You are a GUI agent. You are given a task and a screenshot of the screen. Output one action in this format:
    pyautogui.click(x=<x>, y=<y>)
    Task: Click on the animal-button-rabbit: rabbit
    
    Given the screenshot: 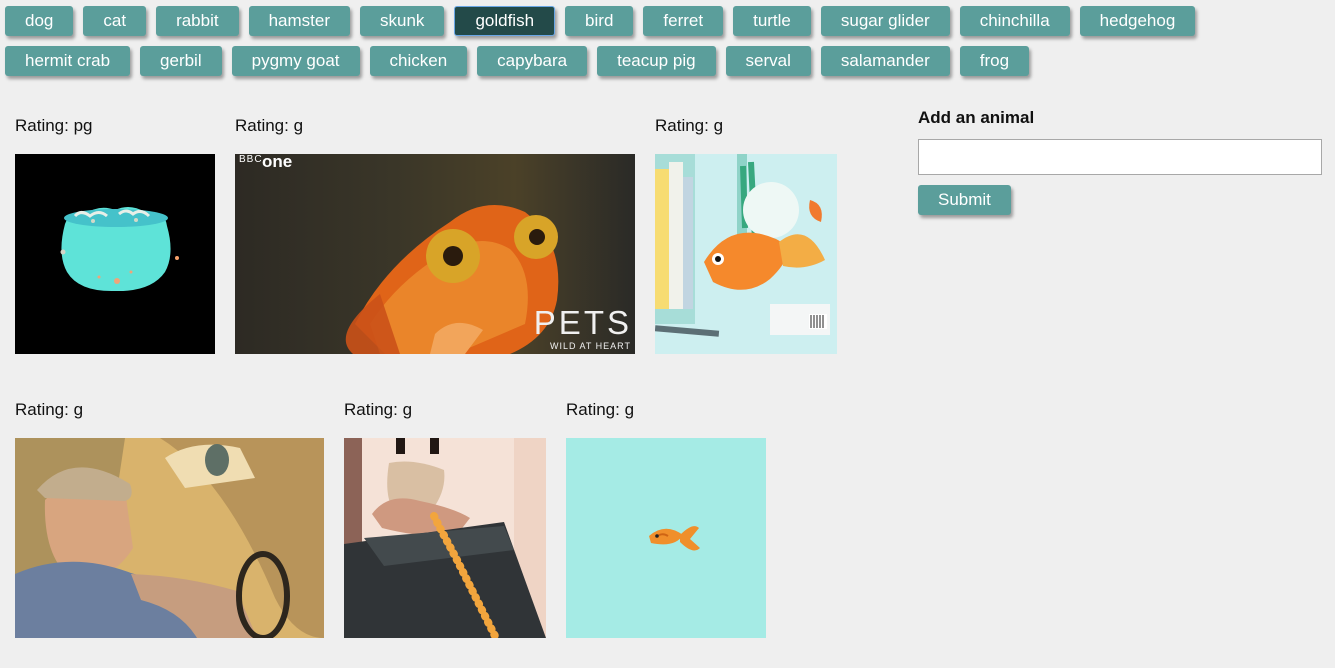 What is the action you would take?
    pyautogui.click(x=197, y=21)
    